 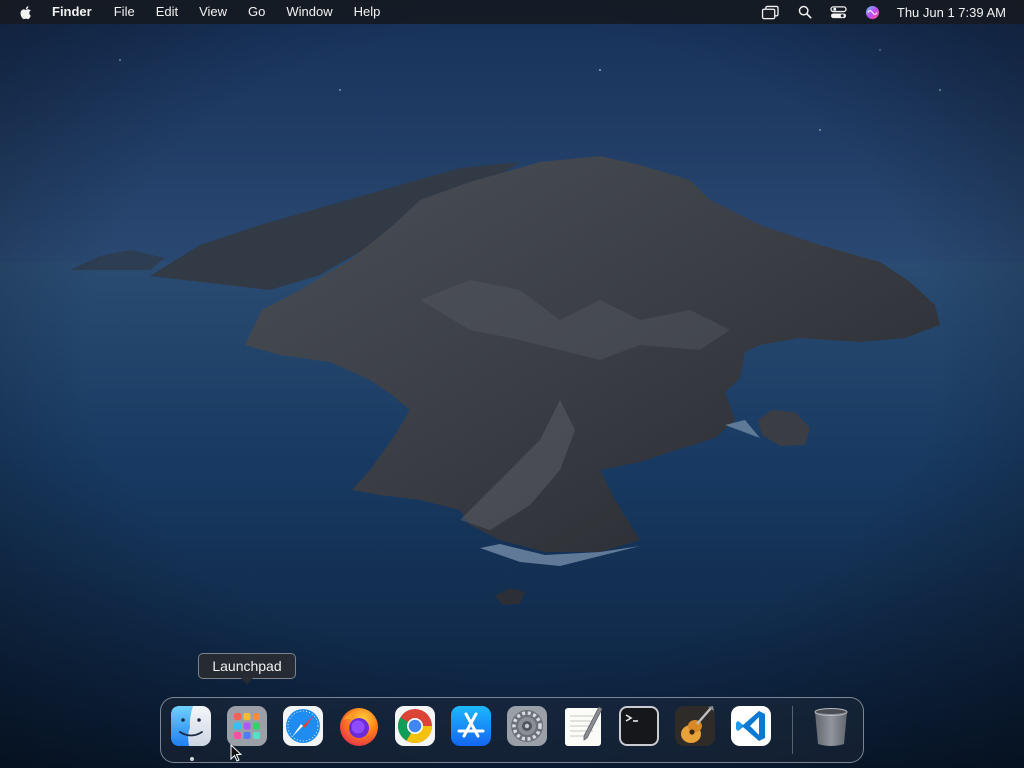 I want to click on dock-app-system-preferences, so click(x=527, y=726).